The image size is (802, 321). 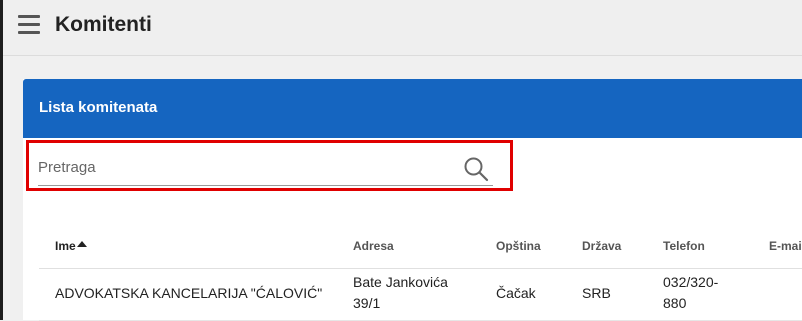 I want to click on panel-title: Lista komitenata, so click(x=98, y=107).